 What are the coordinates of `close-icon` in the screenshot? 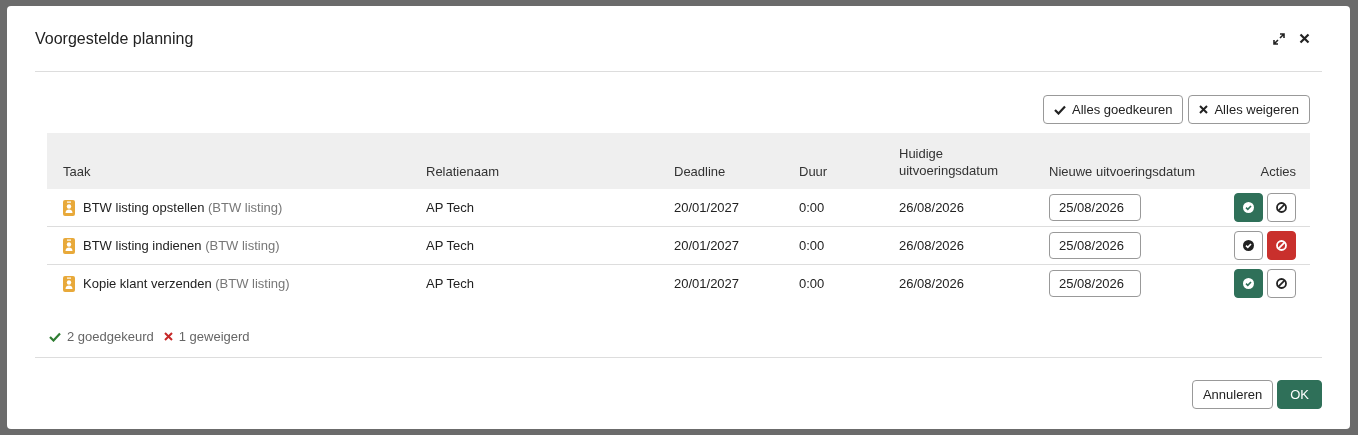 It's located at (1304, 38).